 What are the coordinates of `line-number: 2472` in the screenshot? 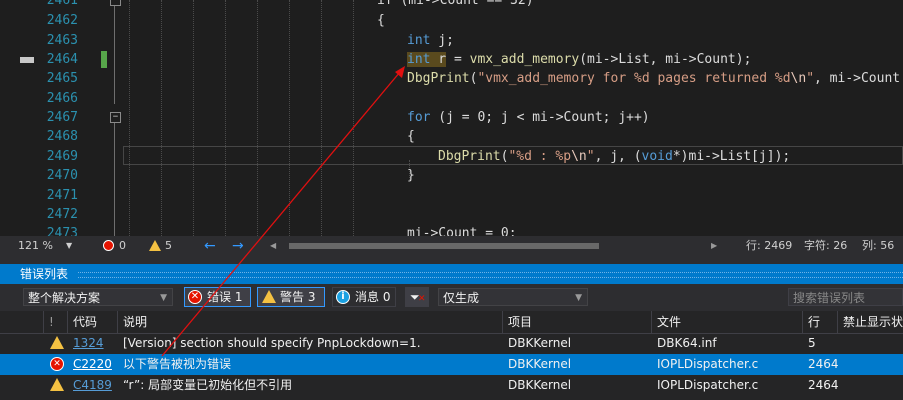 It's located at (62, 214).